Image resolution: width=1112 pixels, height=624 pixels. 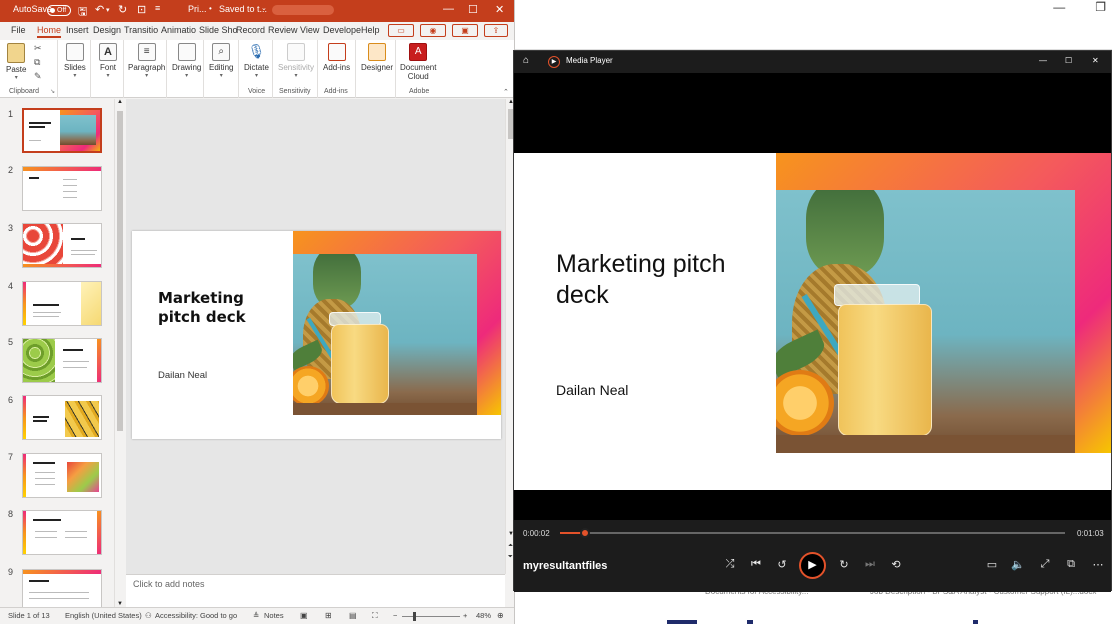 What do you see at coordinates (418, 62) in the screenshot?
I see `document-cloud-button: A Document Cloud` at bounding box center [418, 62].